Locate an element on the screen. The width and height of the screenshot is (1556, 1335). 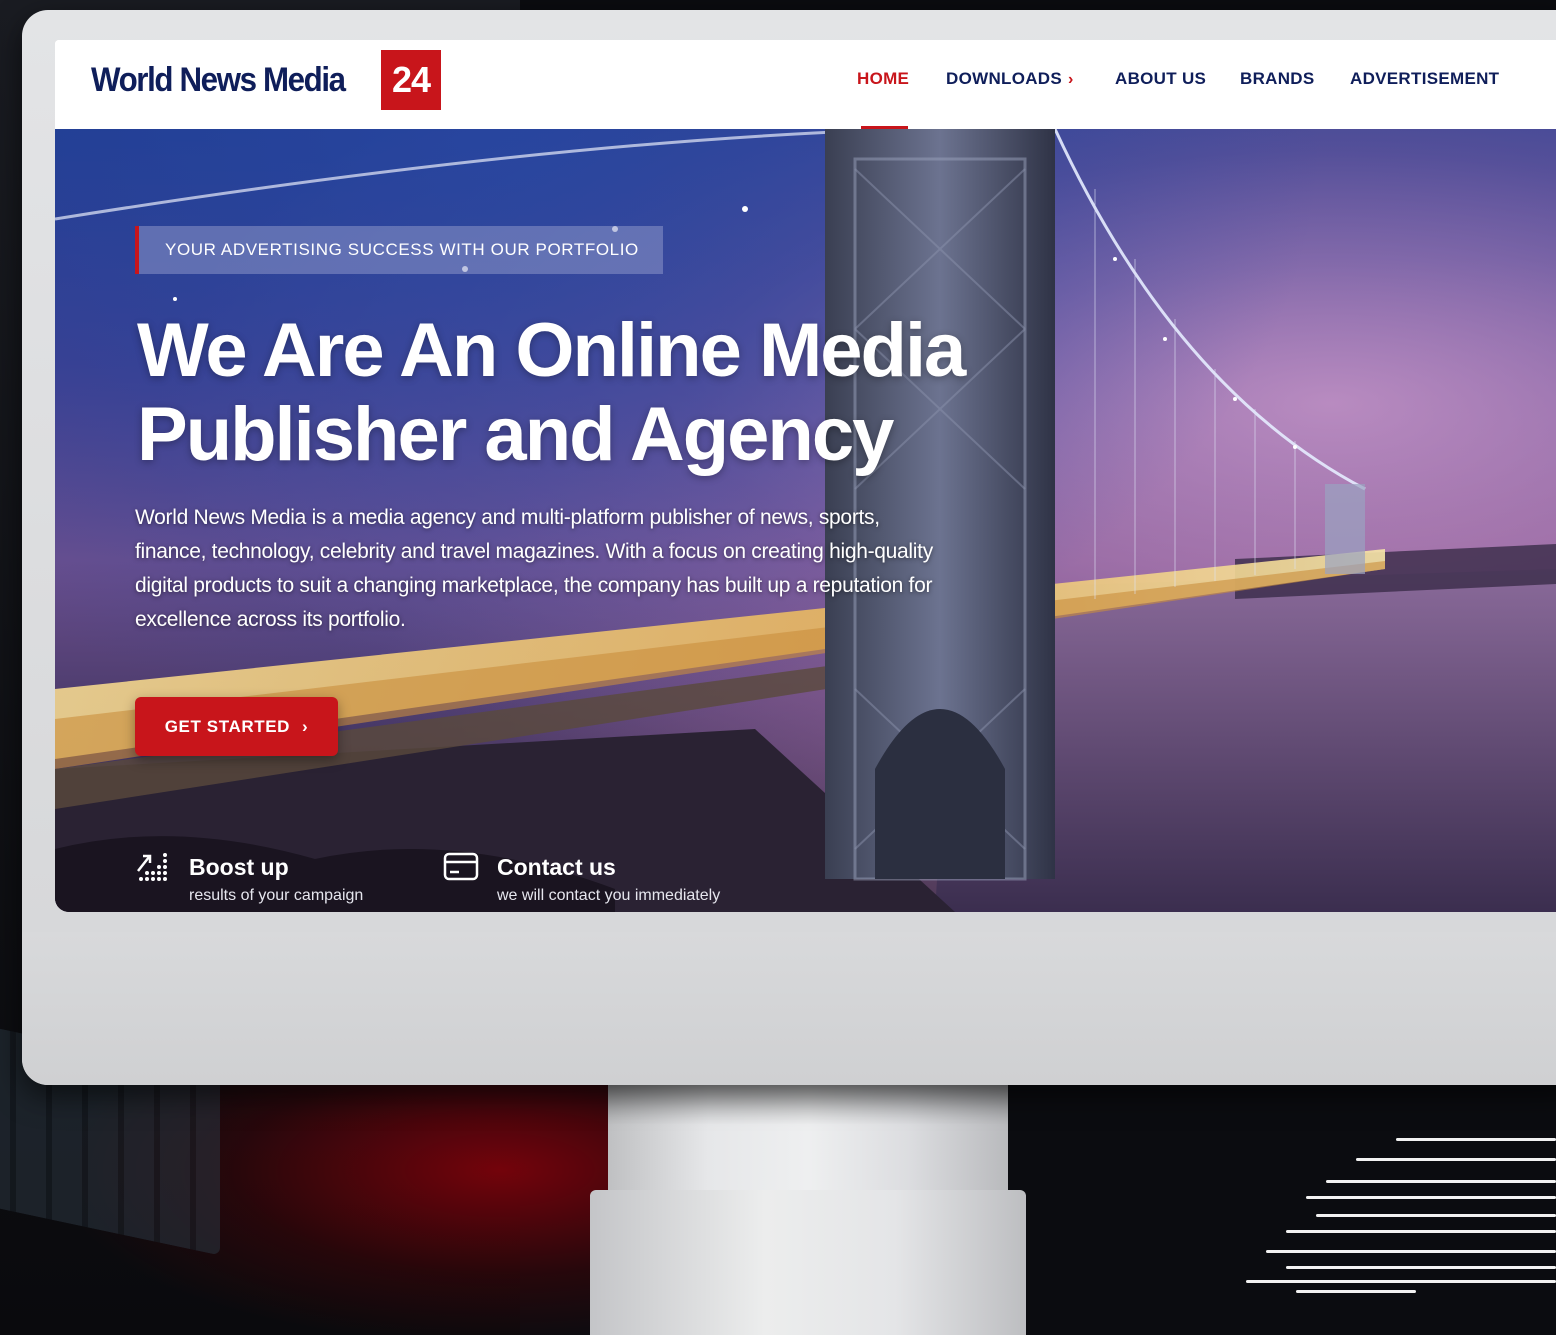
get-started-button: GET STARTED › is located at coordinates (236, 726).